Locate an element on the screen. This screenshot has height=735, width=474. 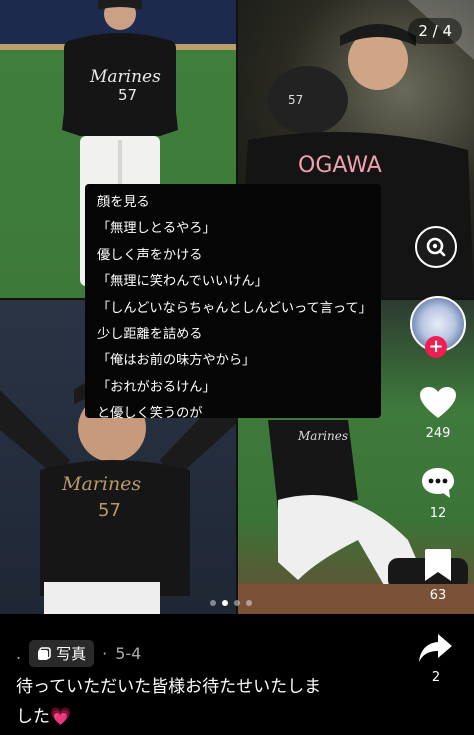
comment-bubble-icon is located at coordinates (438, 483).